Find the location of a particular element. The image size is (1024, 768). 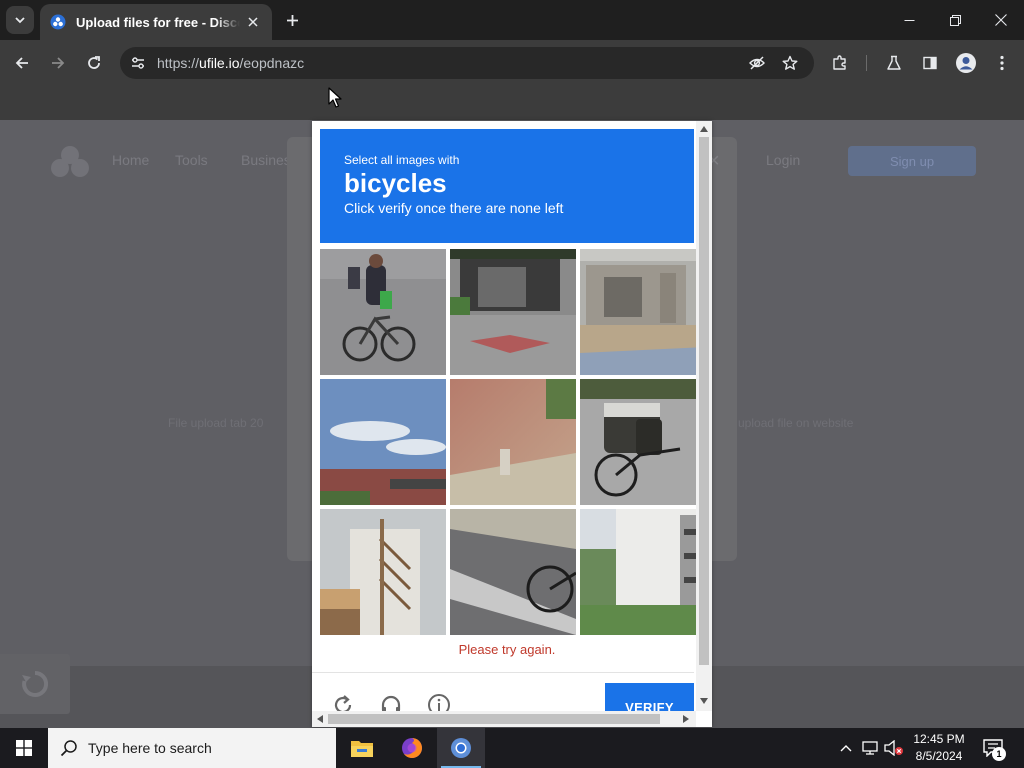

captcha-target: bicycles is located at coordinates (395, 183).